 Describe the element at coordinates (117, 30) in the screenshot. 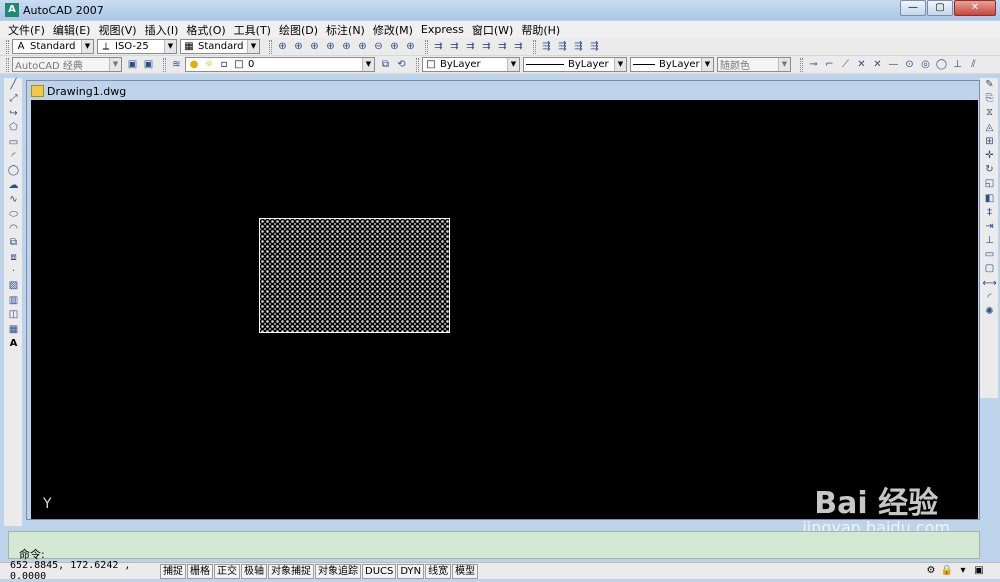

I see `menu-view: 视图(V)` at that location.